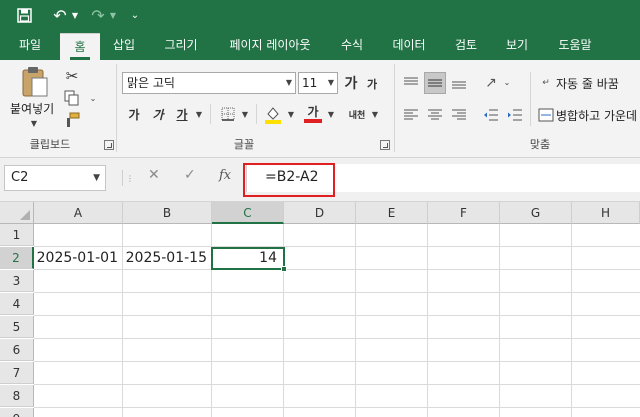  What do you see at coordinates (313, 114) in the screenshot?
I see `font-color-button: 가` at bounding box center [313, 114].